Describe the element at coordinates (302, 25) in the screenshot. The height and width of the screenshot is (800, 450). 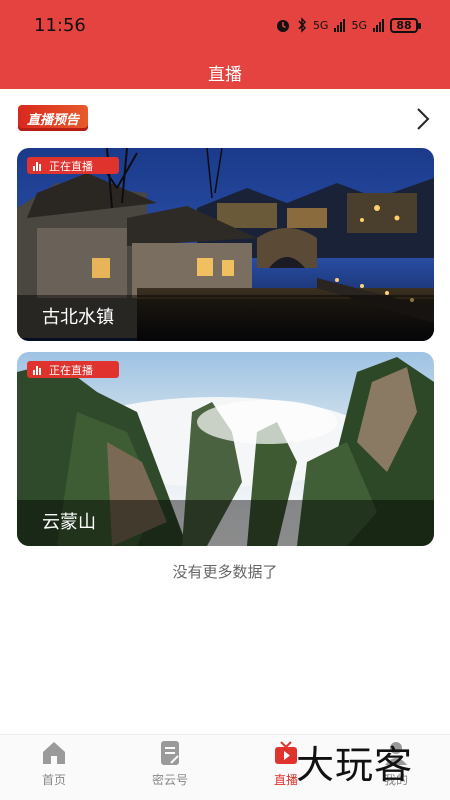
I see `bluetooth-icon` at that location.